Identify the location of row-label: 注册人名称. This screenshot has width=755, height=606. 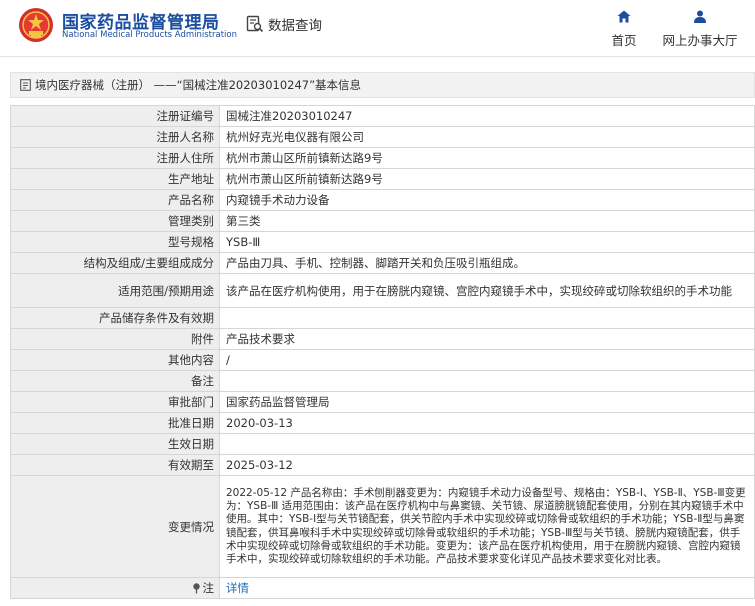
(115, 137).